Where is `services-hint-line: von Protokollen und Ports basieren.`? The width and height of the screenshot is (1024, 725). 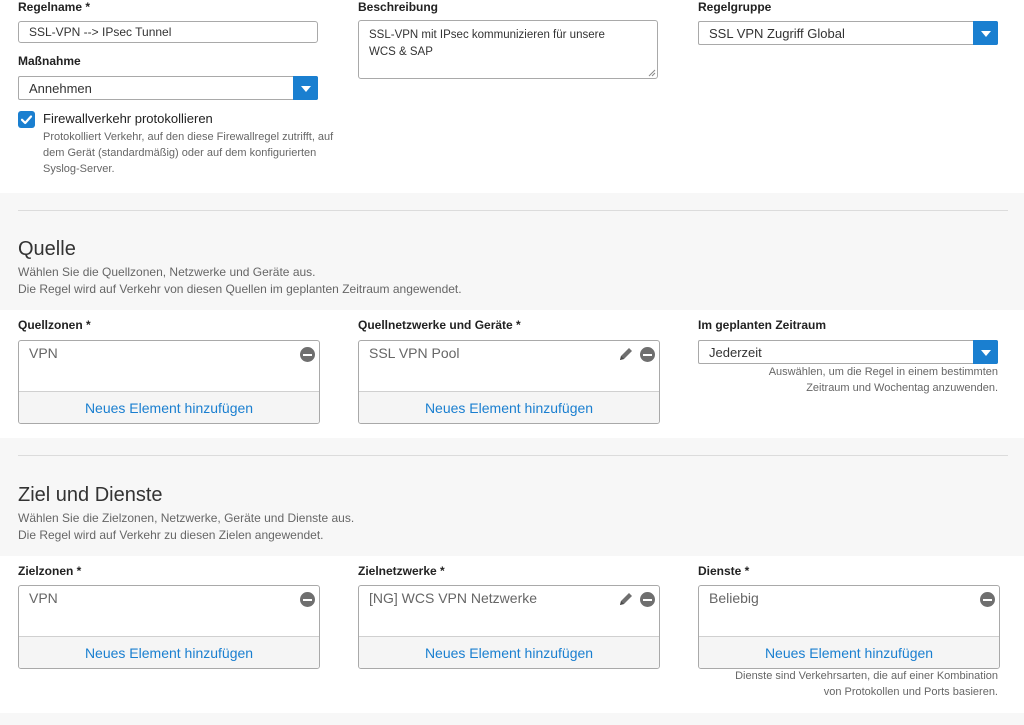
services-hint-line: von Protokollen und Ports basieren. is located at coordinates (910, 692).